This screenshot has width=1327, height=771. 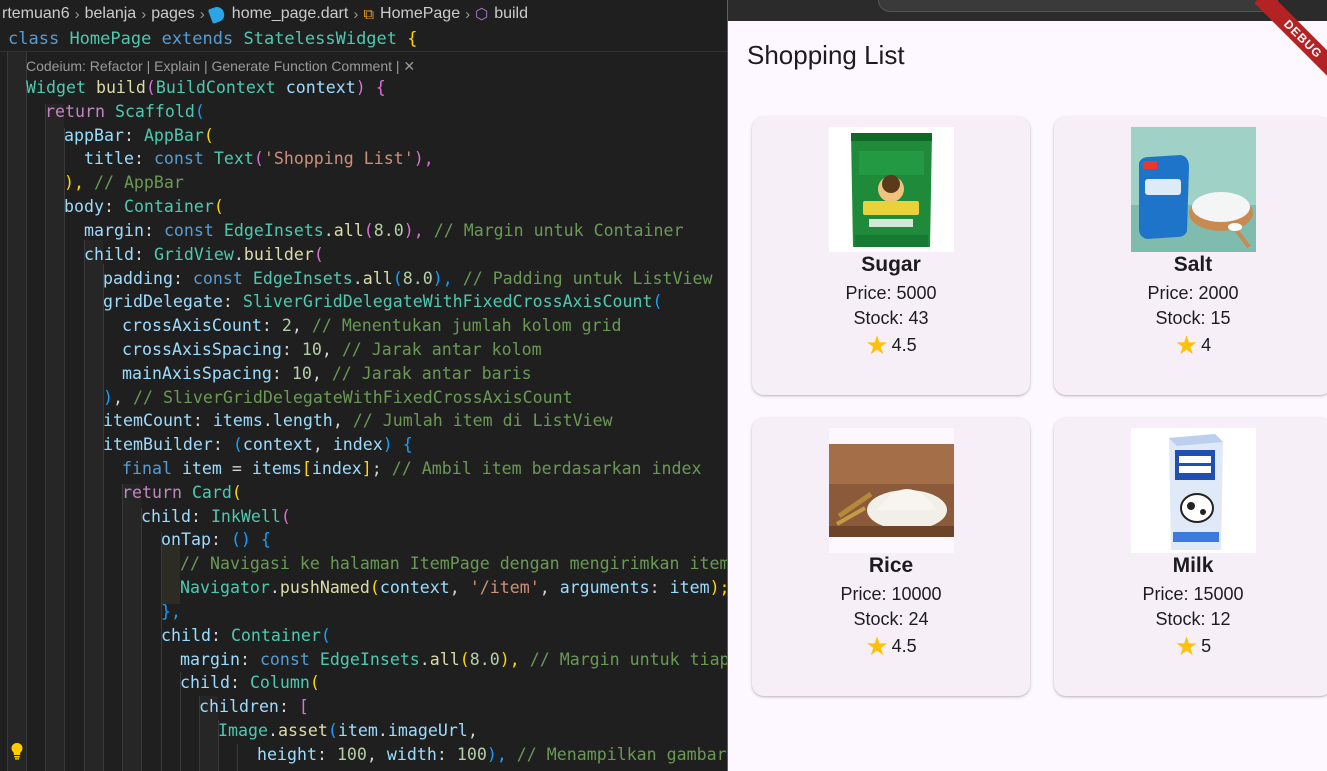 I want to click on breadcrumb-item-folder: rtemuan6, so click(x=36, y=14).